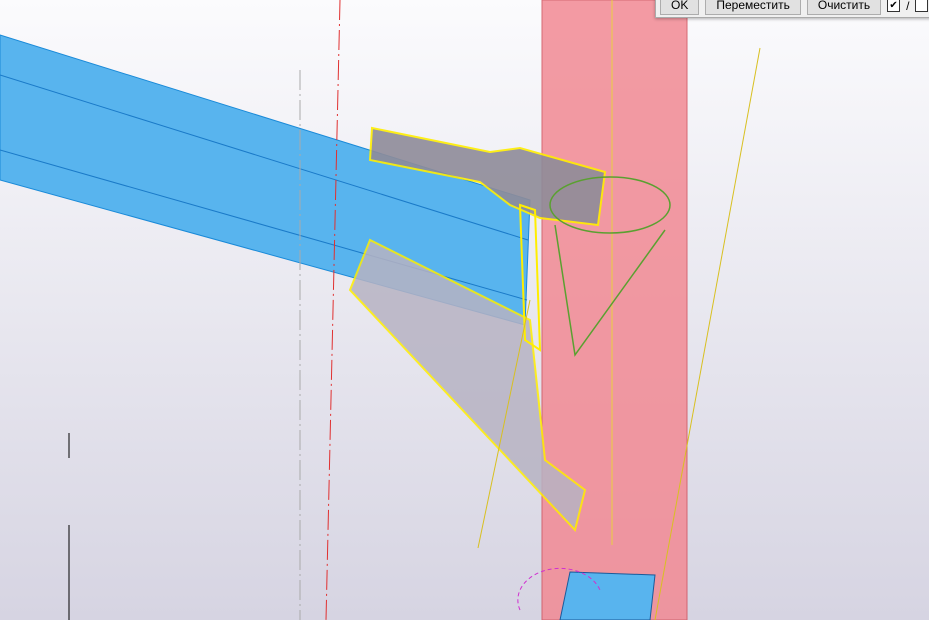 The width and height of the screenshot is (929, 620). Describe the element at coordinates (753, 7) in the screenshot. I see `move-button: Переместить` at that location.